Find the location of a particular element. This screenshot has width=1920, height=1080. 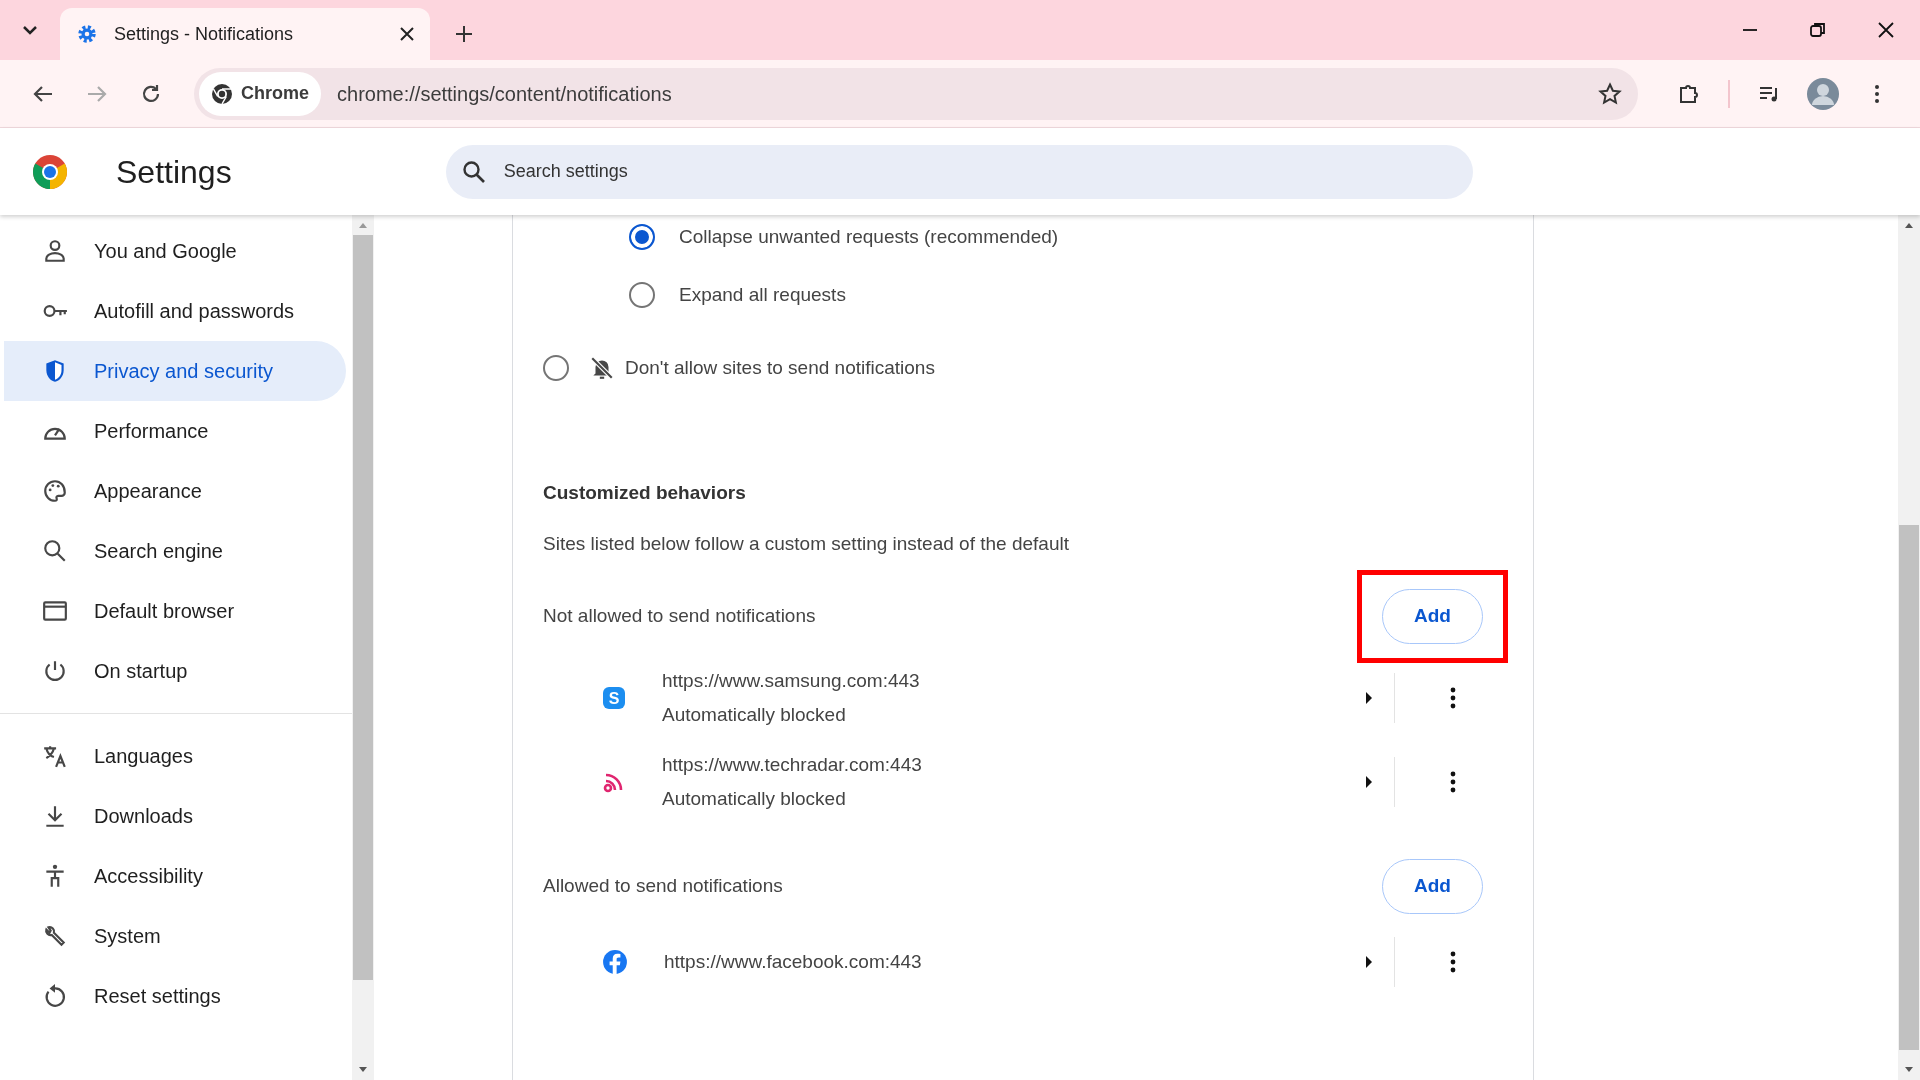

reload-icon is located at coordinates (151, 93).